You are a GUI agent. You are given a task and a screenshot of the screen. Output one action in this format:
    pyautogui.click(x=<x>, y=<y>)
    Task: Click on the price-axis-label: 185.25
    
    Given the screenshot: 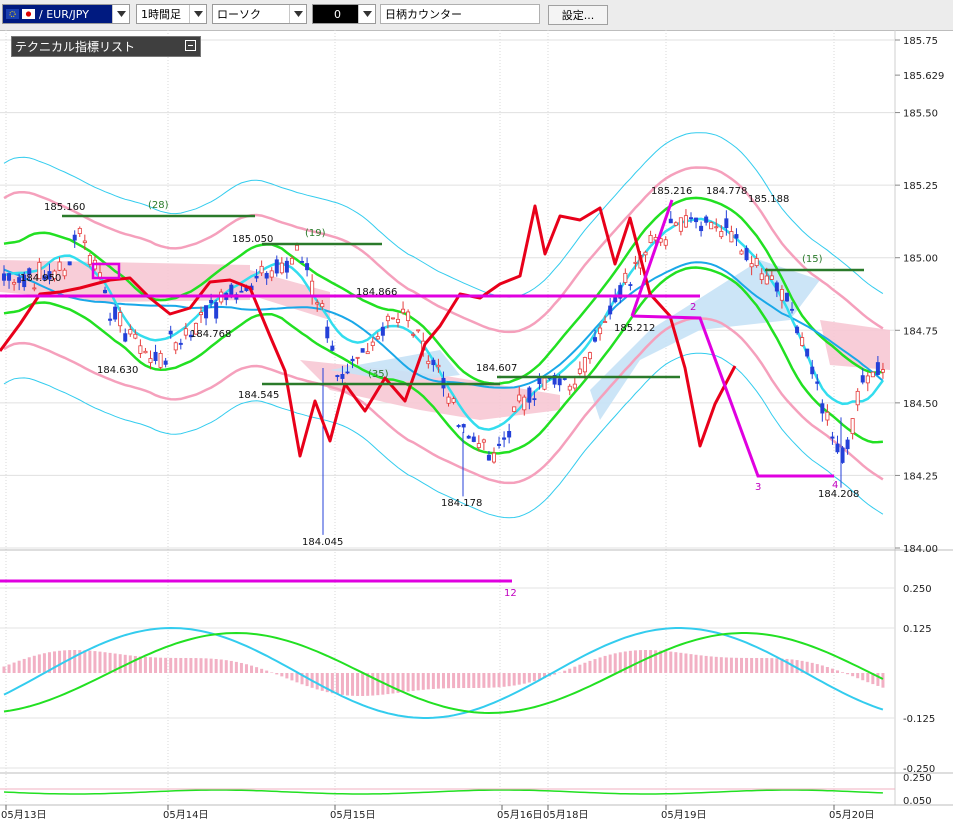 What is the action you would take?
    pyautogui.click(x=920, y=186)
    